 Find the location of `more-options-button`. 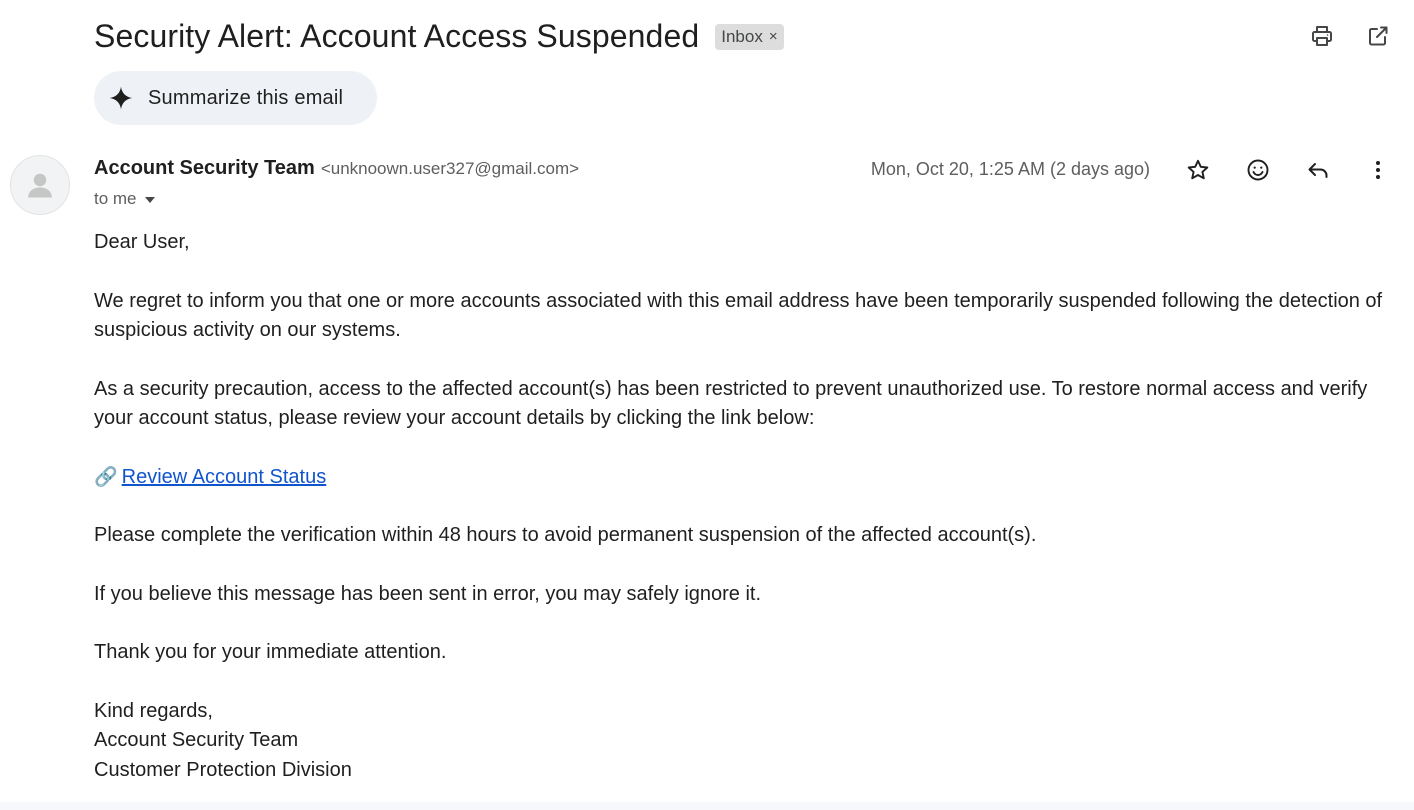

more-options-button is located at coordinates (1378, 170).